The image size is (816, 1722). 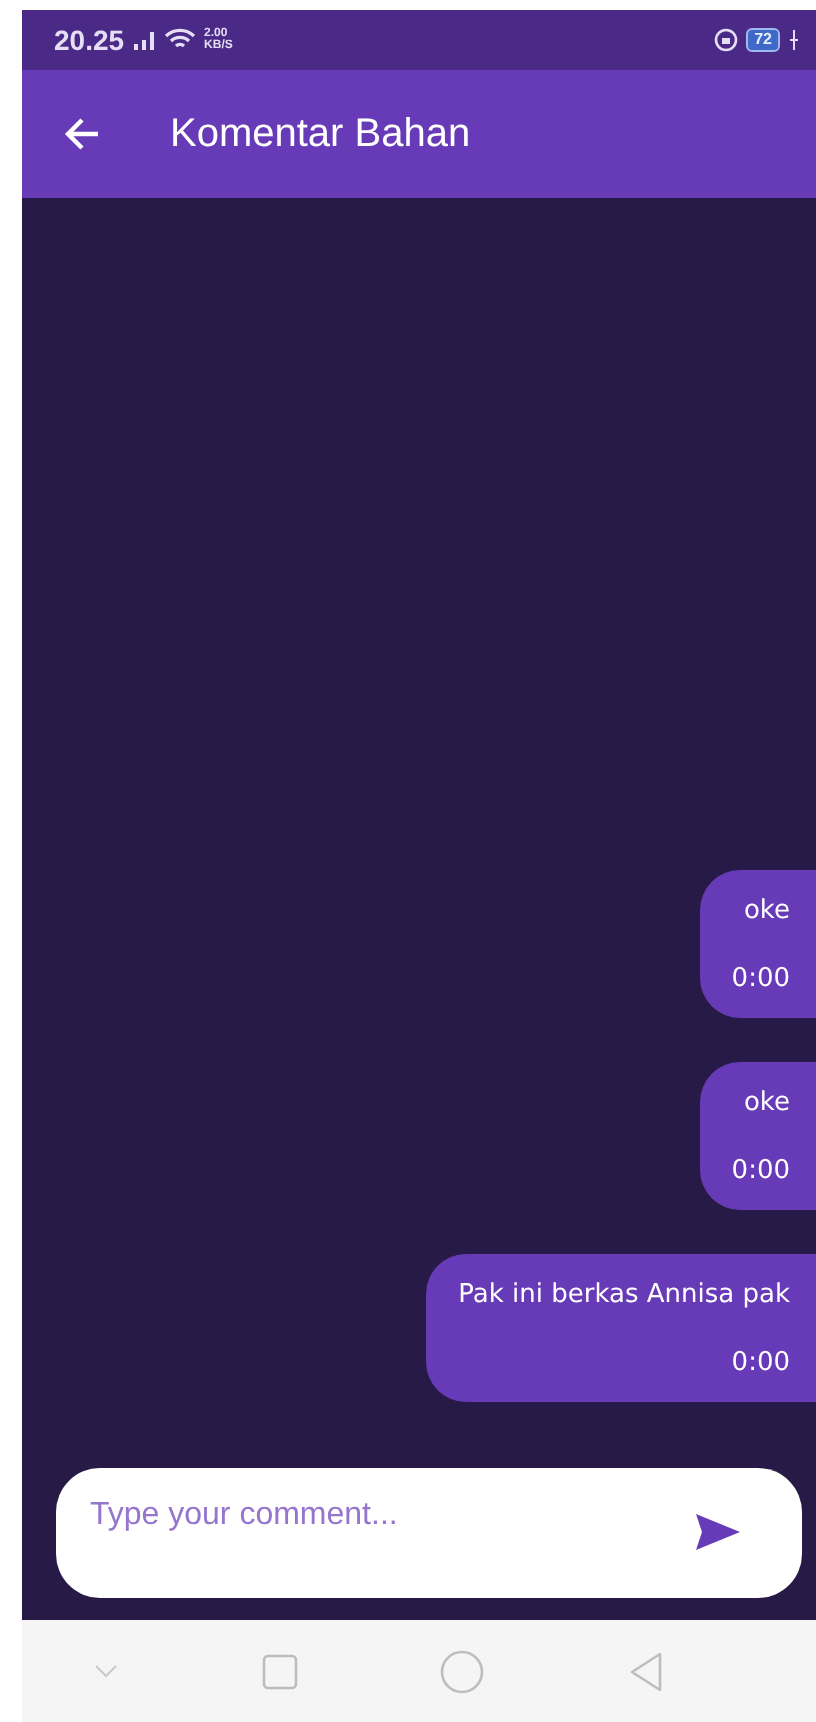 What do you see at coordinates (279, 1671) in the screenshot?
I see `recents-button` at bounding box center [279, 1671].